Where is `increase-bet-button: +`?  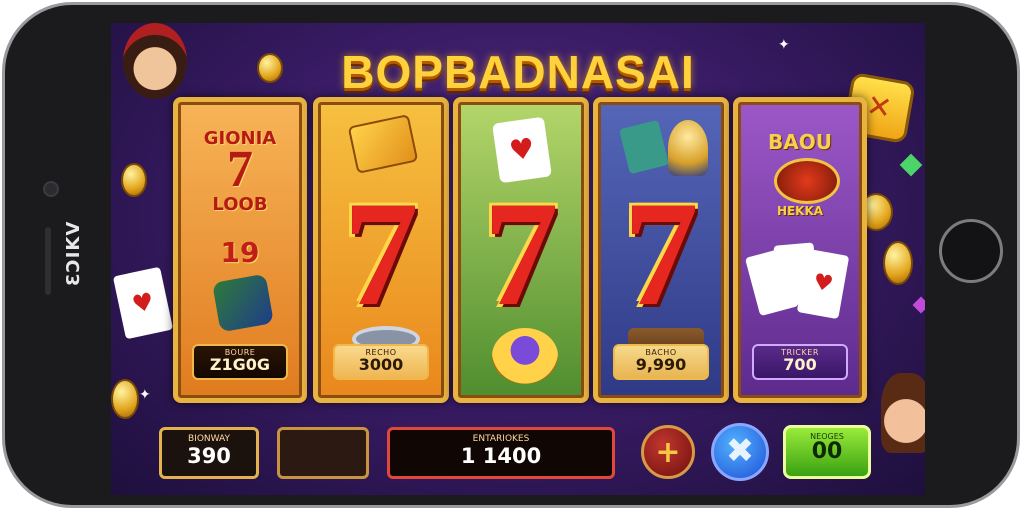 increase-bet-button: + is located at coordinates (668, 452).